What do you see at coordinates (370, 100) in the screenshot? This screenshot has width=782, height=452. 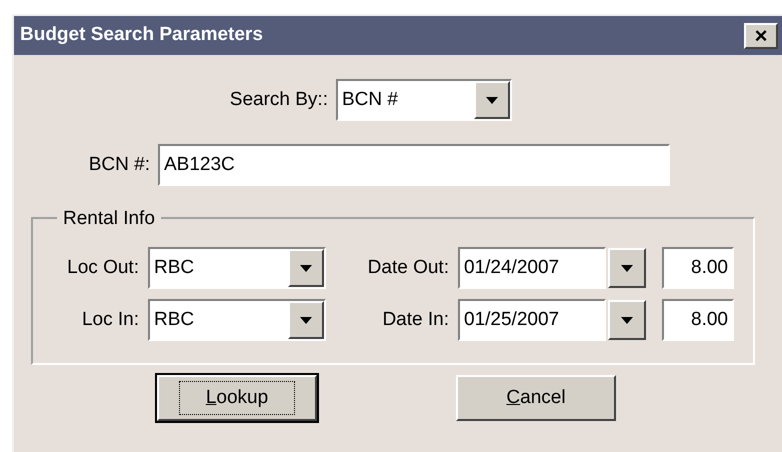 I see `combo-value: BCN #` at bounding box center [370, 100].